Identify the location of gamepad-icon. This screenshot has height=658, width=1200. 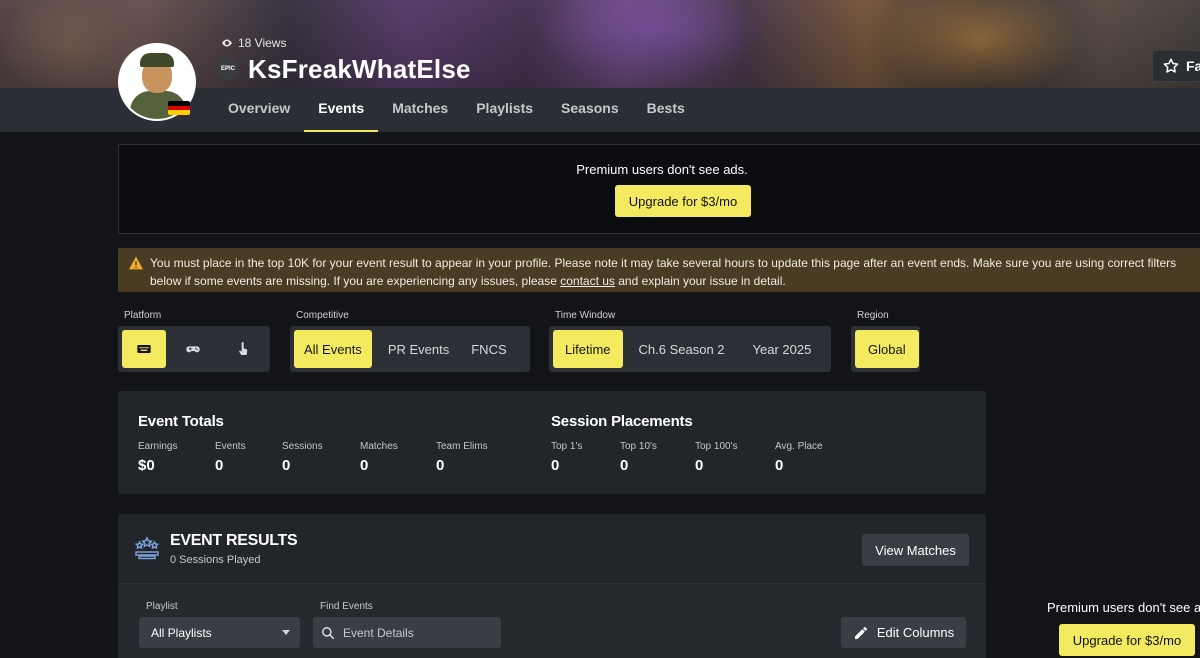
(193, 349).